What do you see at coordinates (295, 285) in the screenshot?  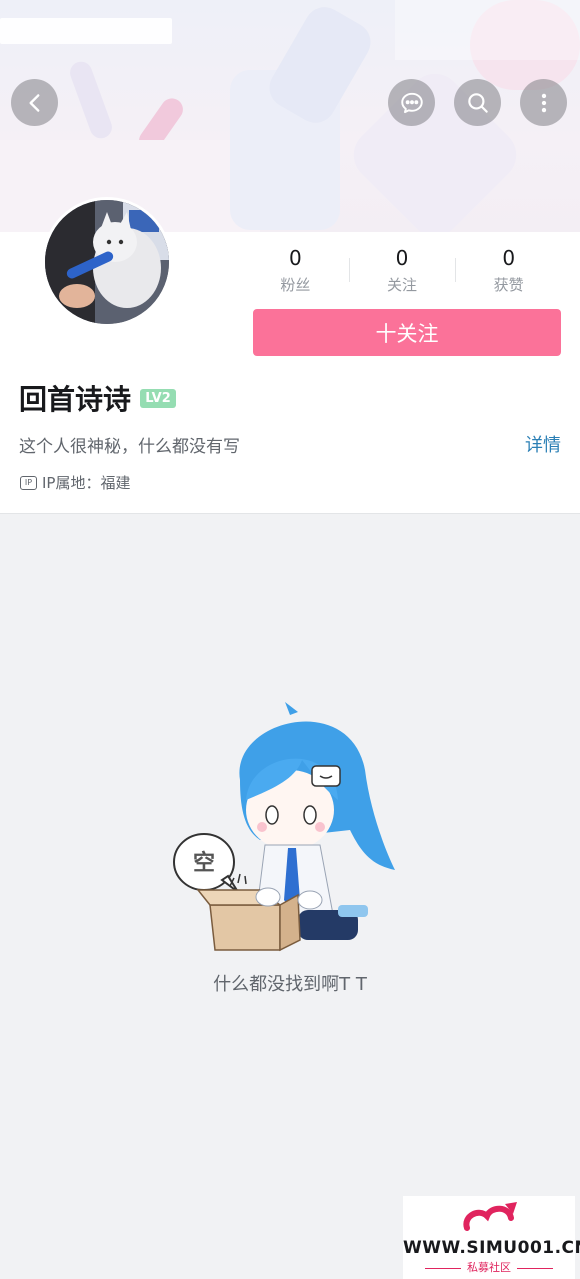 I see `stat-fans-label: 粉丝` at bounding box center [295, 285].